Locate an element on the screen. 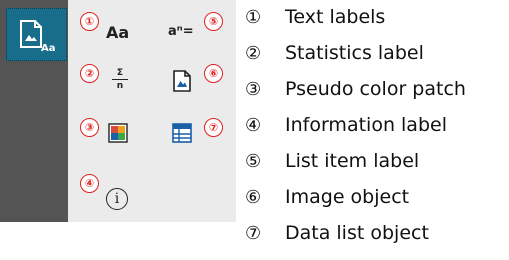 This screenshot has width=509, height=260. legend-number: ① is located at coordinates (253, 17).